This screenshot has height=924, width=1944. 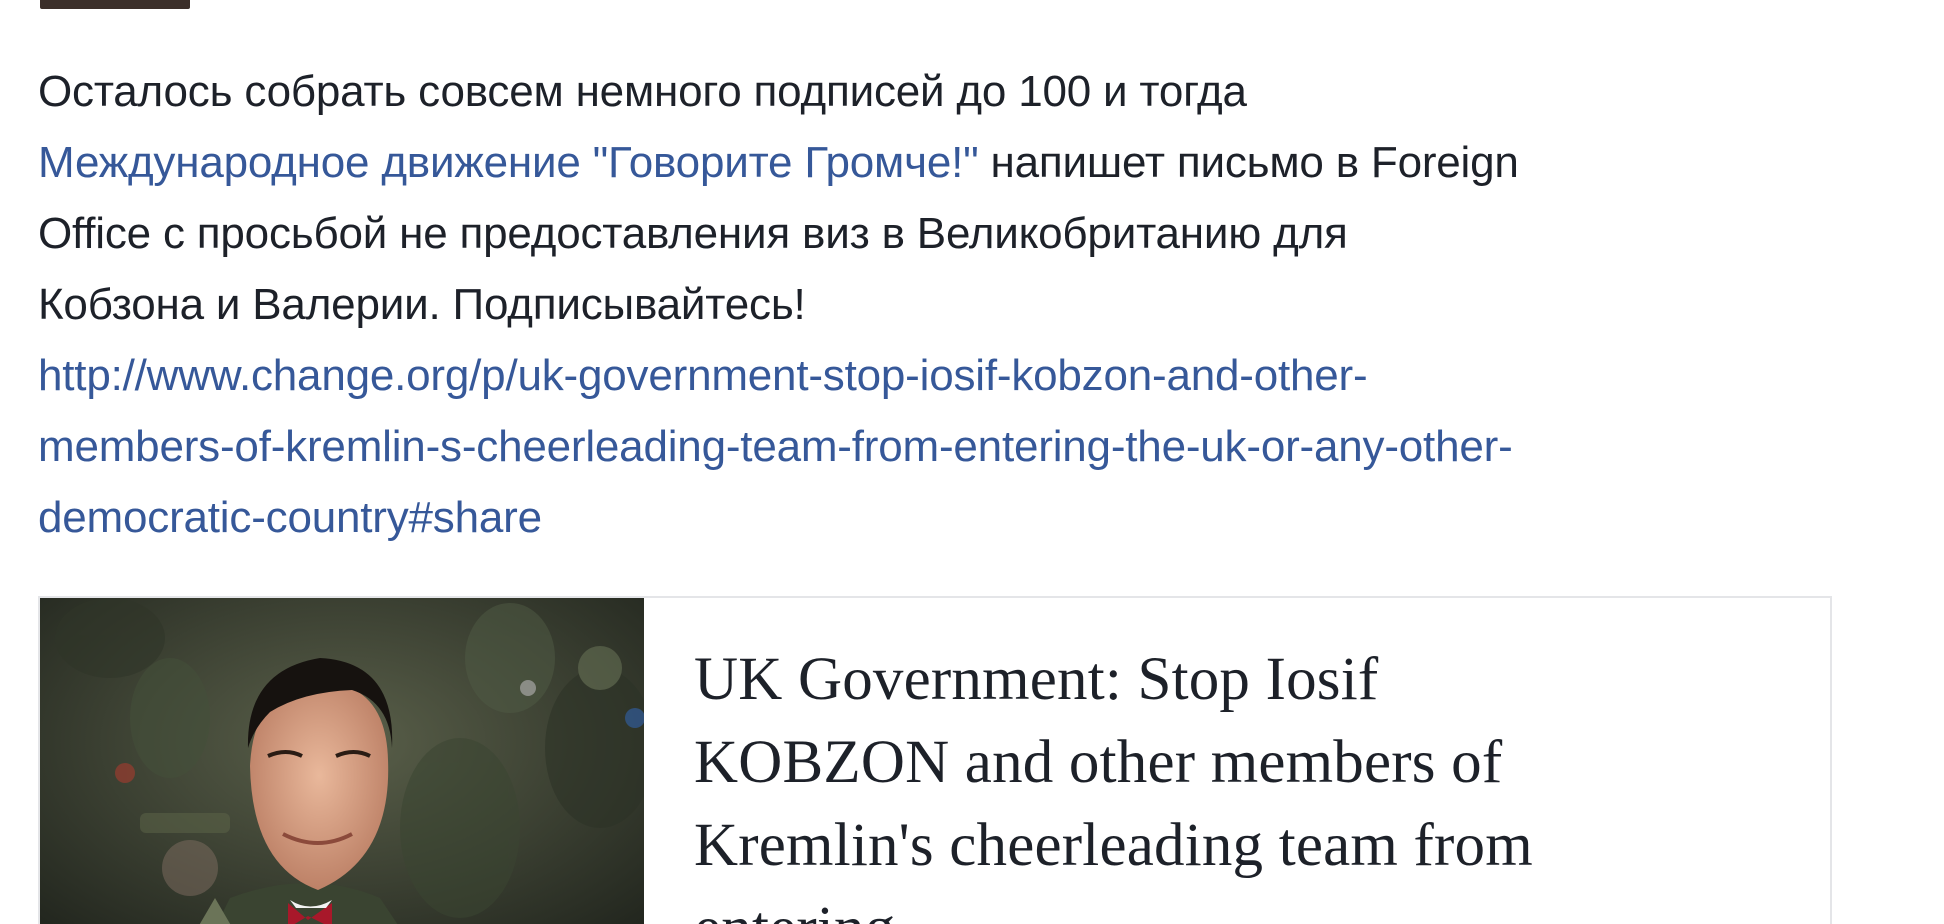 I want to click on link-preview-title-line: KOBZON and other members of, so click(x=1098, y=762).